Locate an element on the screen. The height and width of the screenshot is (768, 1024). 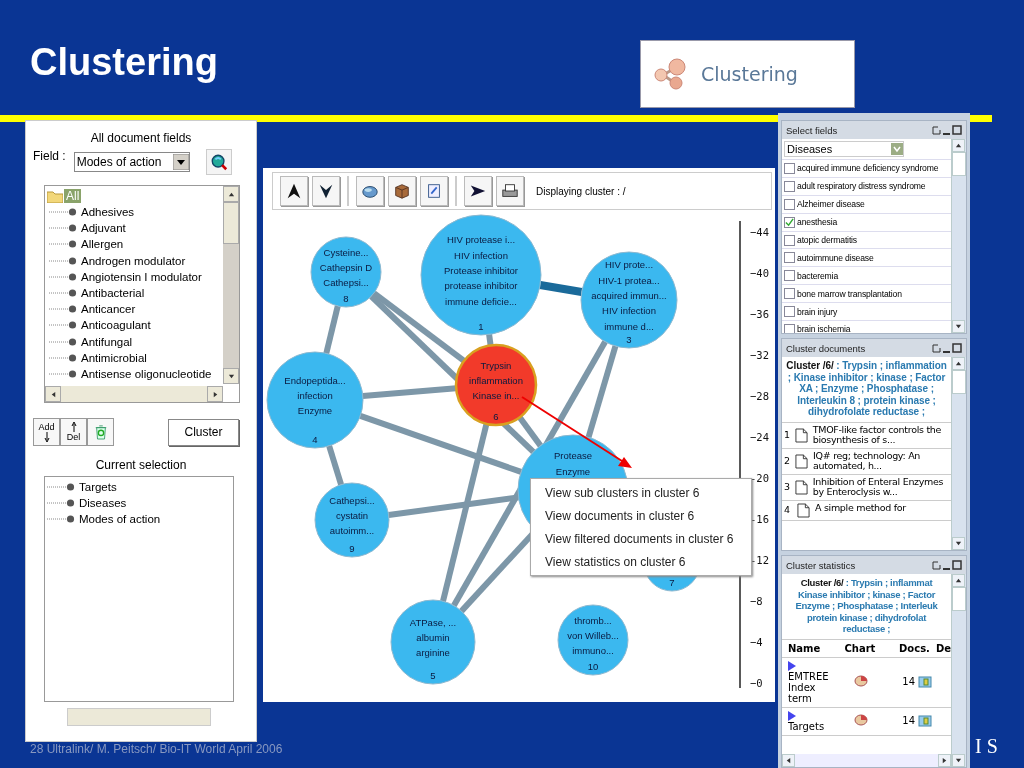
scale-label: -20 is located at coordinates (759, 478).